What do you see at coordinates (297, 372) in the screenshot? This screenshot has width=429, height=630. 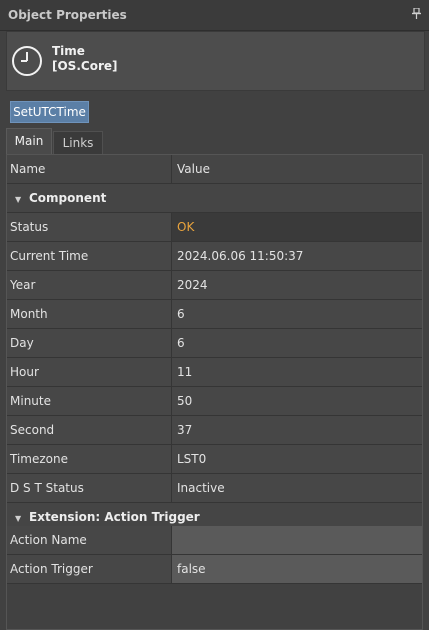 I see `property-value: 11` at bounding box center [297, 372].